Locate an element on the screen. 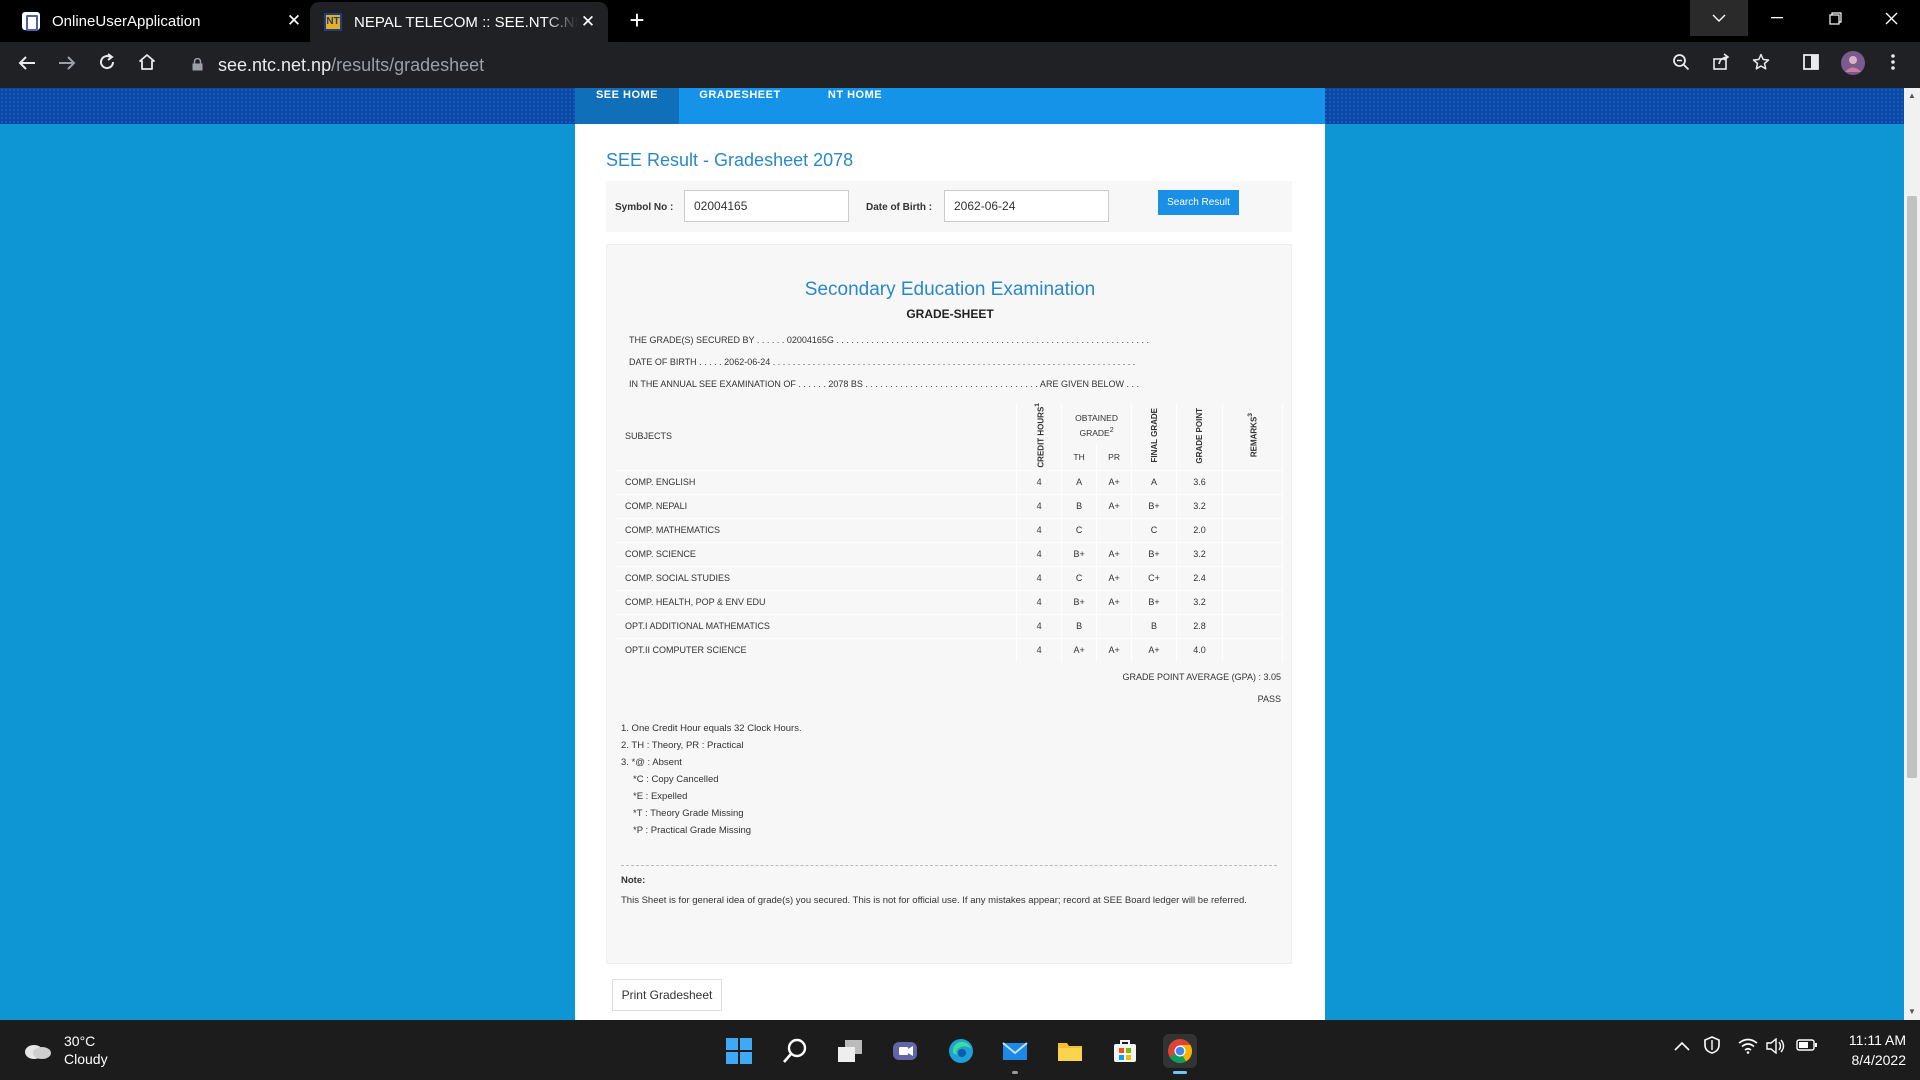 Image resolution: width=1920 pixels, height=1080 pixels. active-indicator is located at coordinates (1180, 1072).